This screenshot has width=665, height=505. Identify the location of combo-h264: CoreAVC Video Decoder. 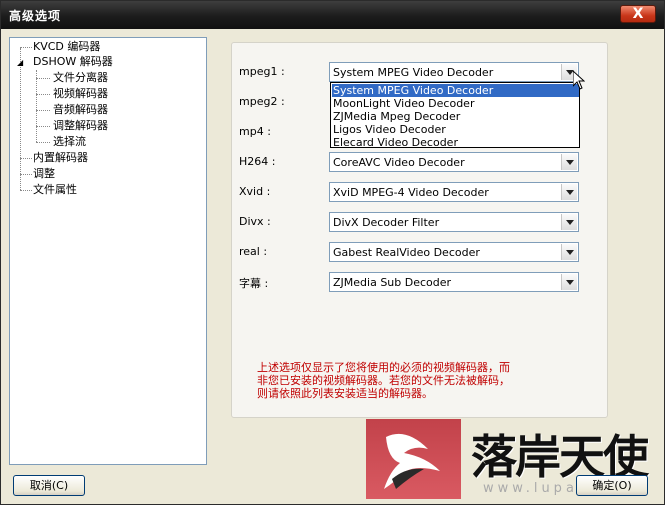
(454, 162).